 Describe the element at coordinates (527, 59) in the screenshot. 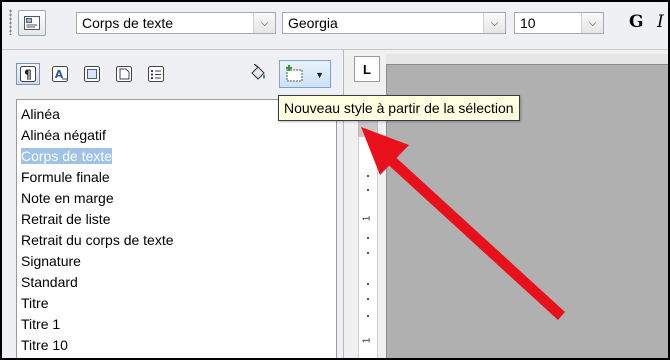

I see `horizontal-ruler` at that location.